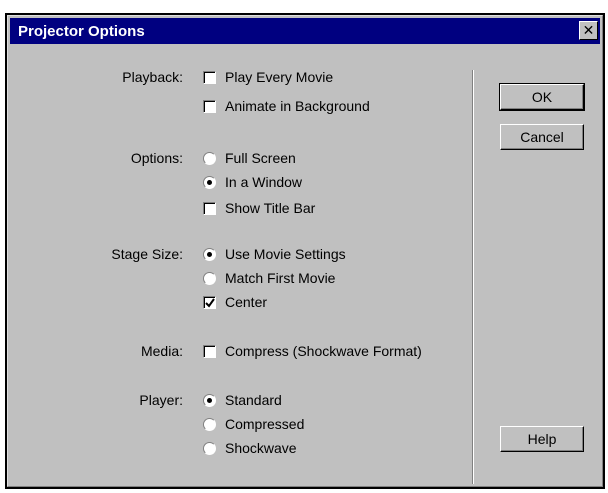 The height and width of the screenshot is (493, 608). I want to click on radio-label: Compressed, so click(265, 424).